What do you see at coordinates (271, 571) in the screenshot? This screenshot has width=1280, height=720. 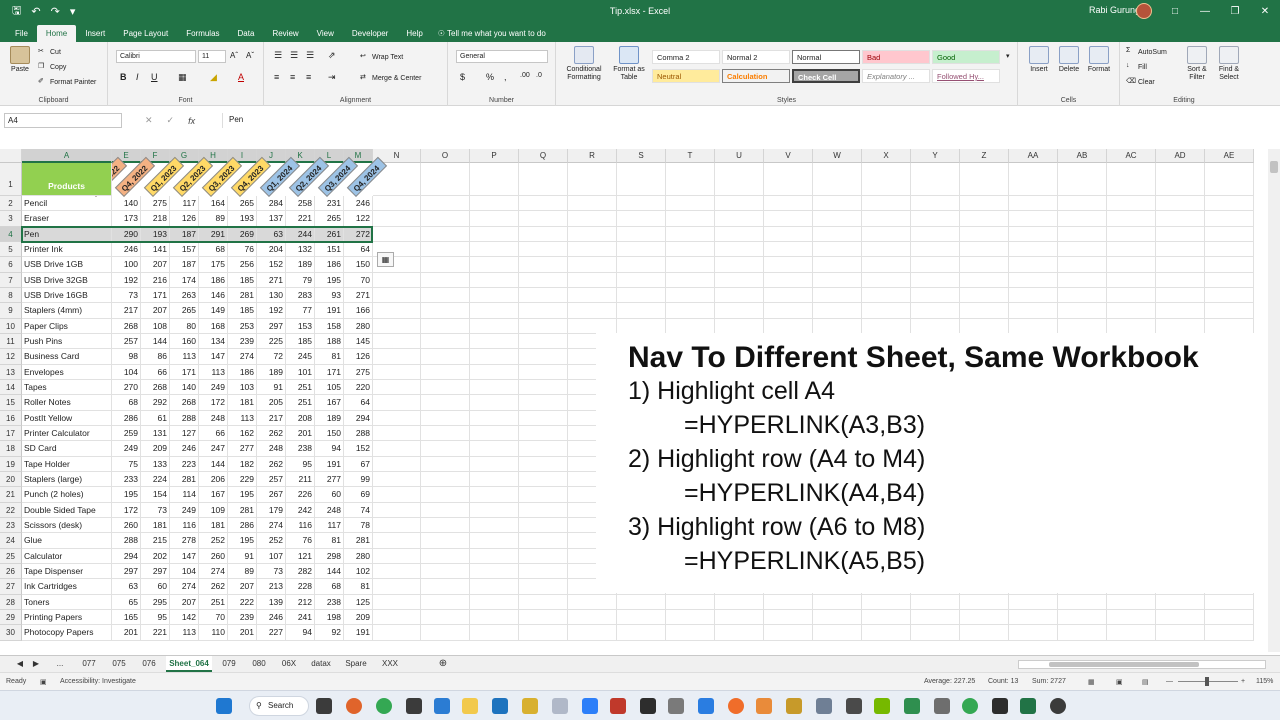 I see `value-cell: 73` at bounding box center [271, 571].